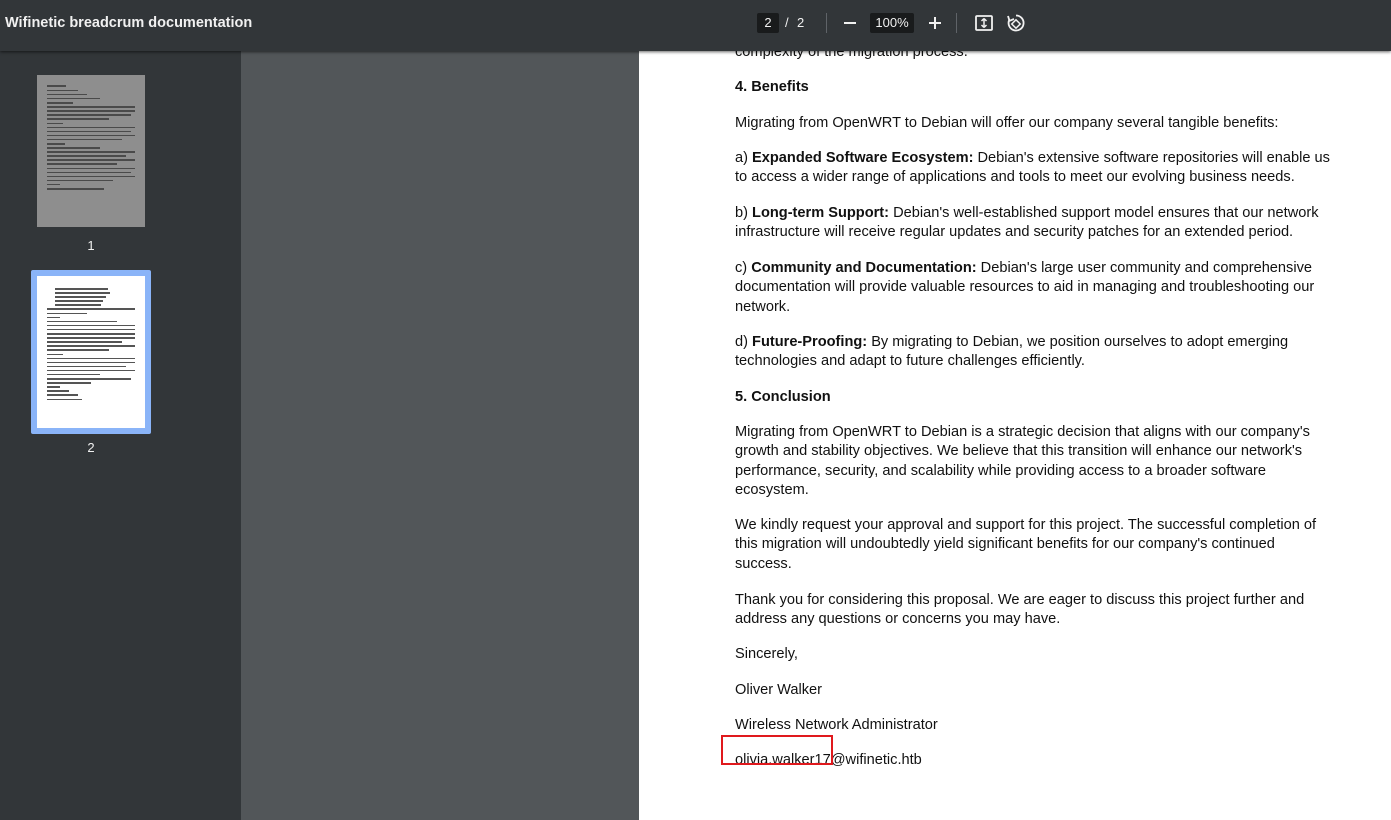 This screenshot has width=1391, height=820. What do you see at coordinates (801, 22) in the screenshot?
I see `page-total: 2` at bounding box center [801, 22].